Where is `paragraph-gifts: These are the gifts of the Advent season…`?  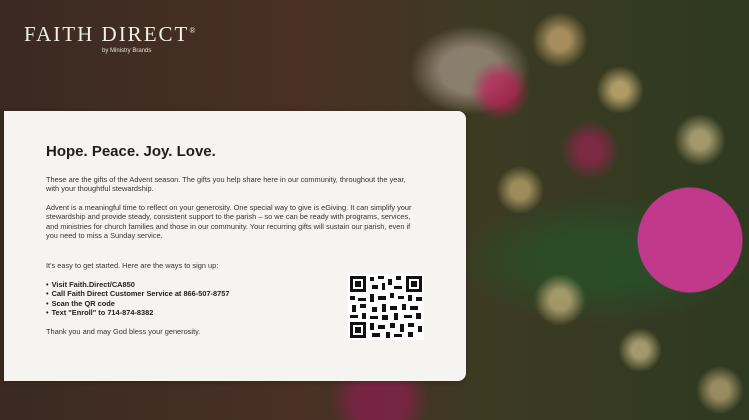
paragraph-gifts: These are the gifts of the Advent season… is located at coordinates (226, 184).